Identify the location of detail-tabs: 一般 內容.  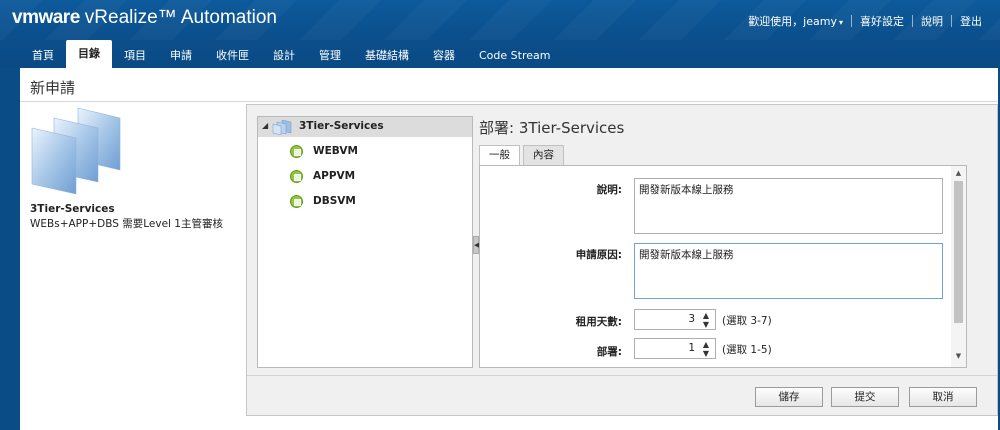
(523, 155).